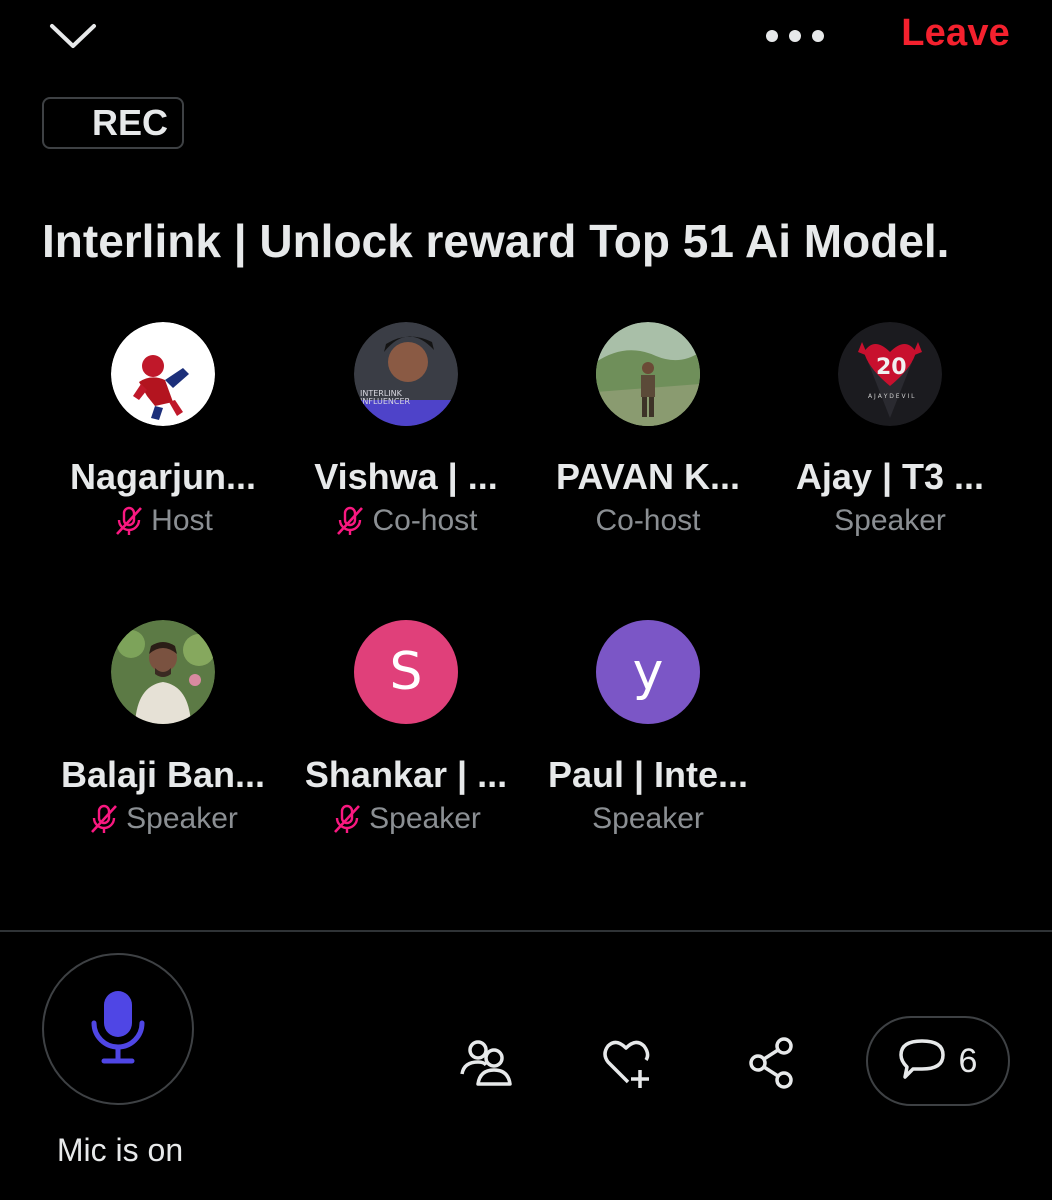 The image size is (1052, 1200). Describe the element at coordinates (120, 1150) in the screenshot. I see `mic-status-label: Mic is on` at that location.